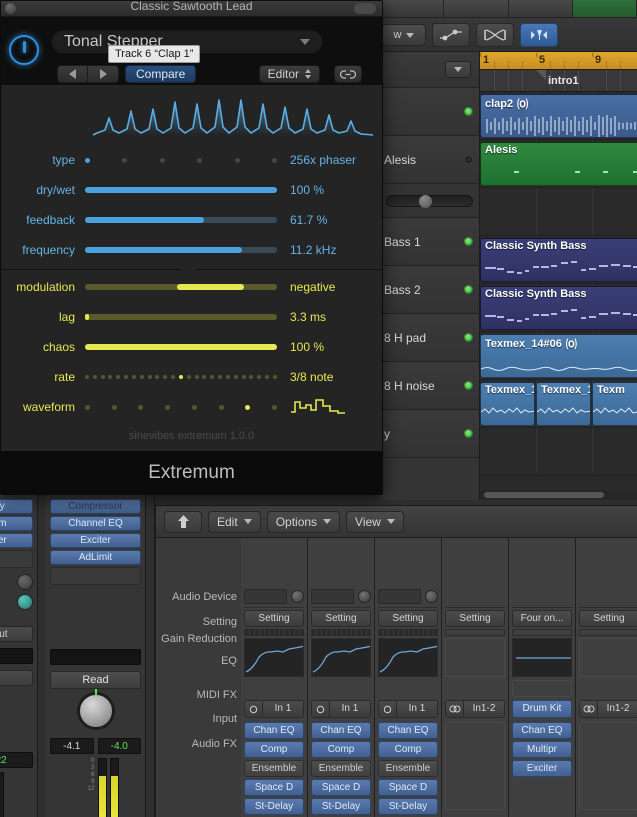 This screenshot has height=817, width=637. Describe the element at coordinates (451, 35) in the screenshot. I see `automation-icon` at that location.